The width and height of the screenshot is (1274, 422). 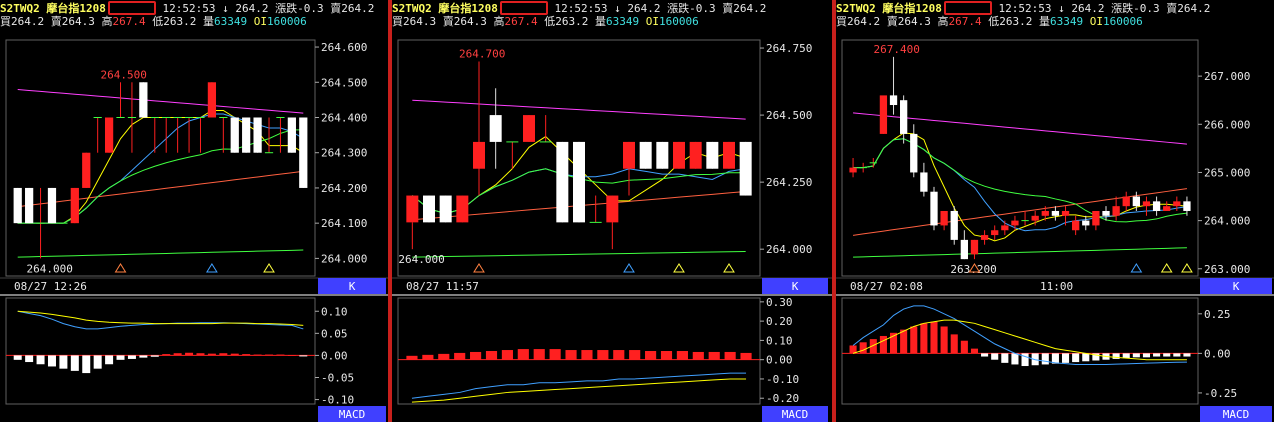 I want to click on macd-tick-label: 0.00, so click(x=779, y=360).